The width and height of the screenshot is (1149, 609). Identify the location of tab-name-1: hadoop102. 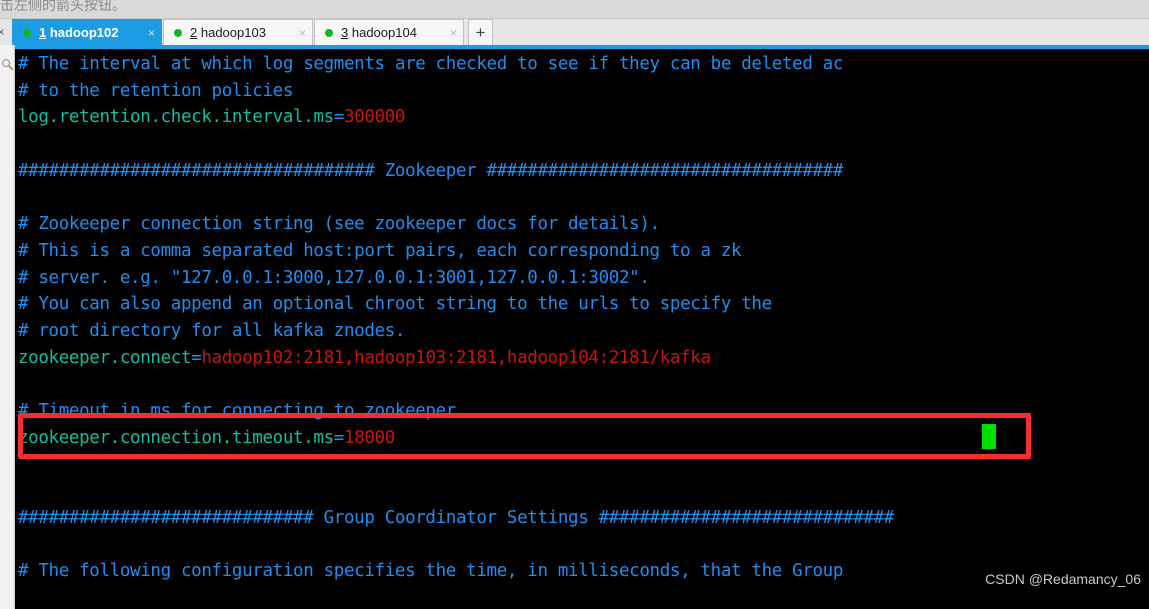
(84, 32).